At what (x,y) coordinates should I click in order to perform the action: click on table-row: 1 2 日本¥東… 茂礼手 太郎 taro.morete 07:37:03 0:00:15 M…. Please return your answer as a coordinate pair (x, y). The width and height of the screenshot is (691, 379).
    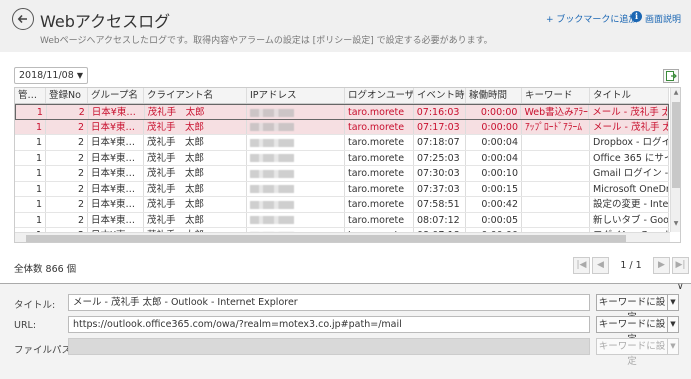
    Looking at the image, I should click on (342, 189).